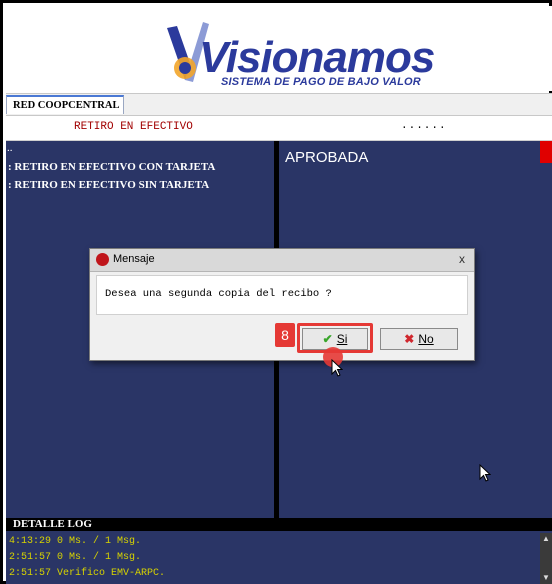 The width and height of the screenshot is (552, 584). Describe the element at coordinates (546, 539) in the screenshot. I see `scroll-up-icon: ▲` at that location.